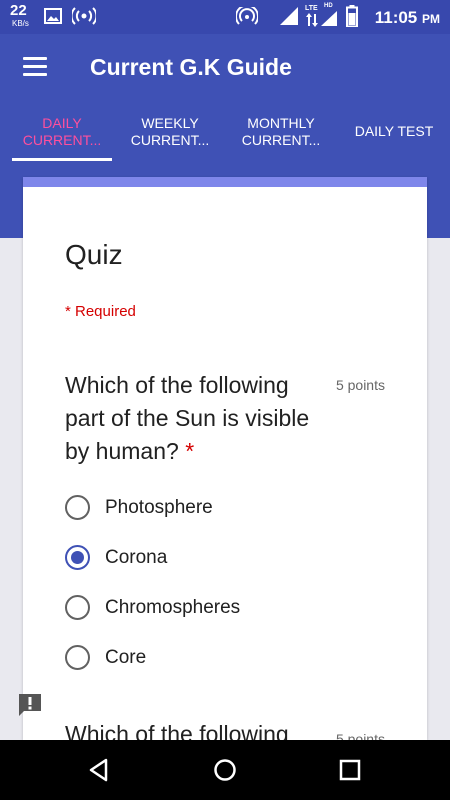 This screenshot has height=800, width=450. Describe the element at coordinates (159, 507) in the screenshot. I see `option-label: Photosphere` at that location.